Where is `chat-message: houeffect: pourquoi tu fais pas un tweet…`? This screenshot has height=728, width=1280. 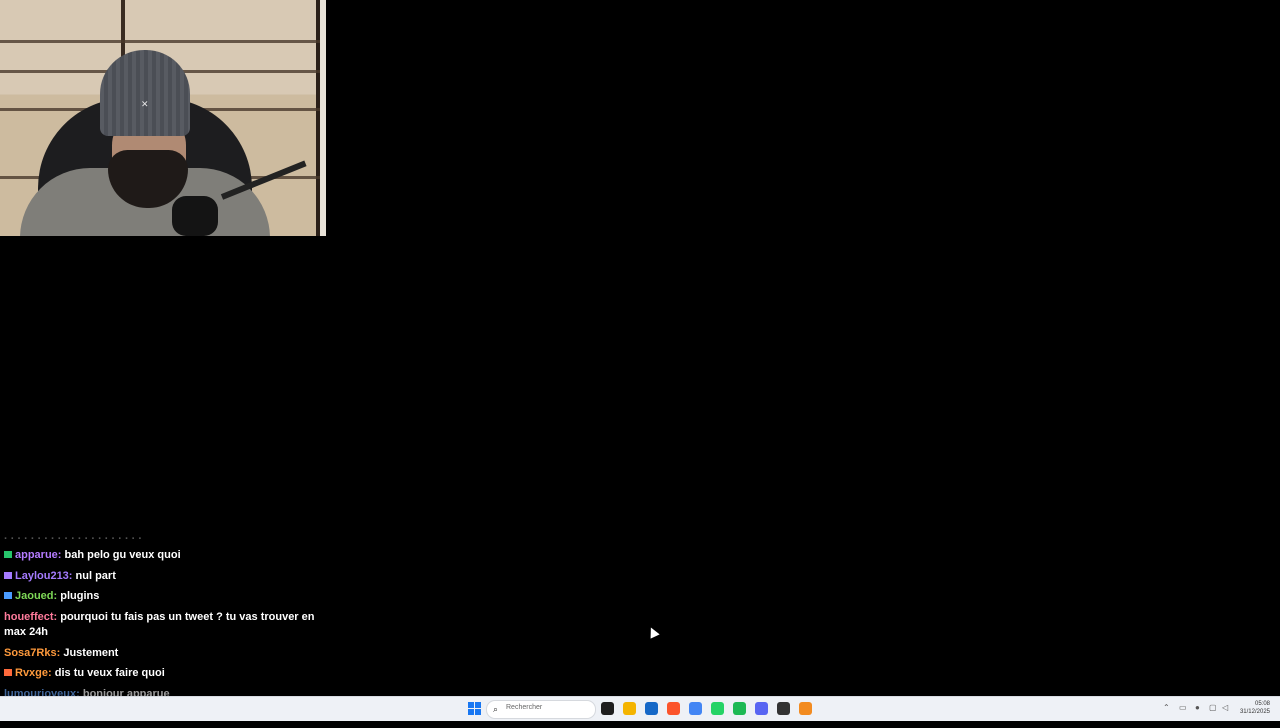 chat-message: houeffect: pourquoi tu fais pas un tweet… is located at coordinates (164, 625).